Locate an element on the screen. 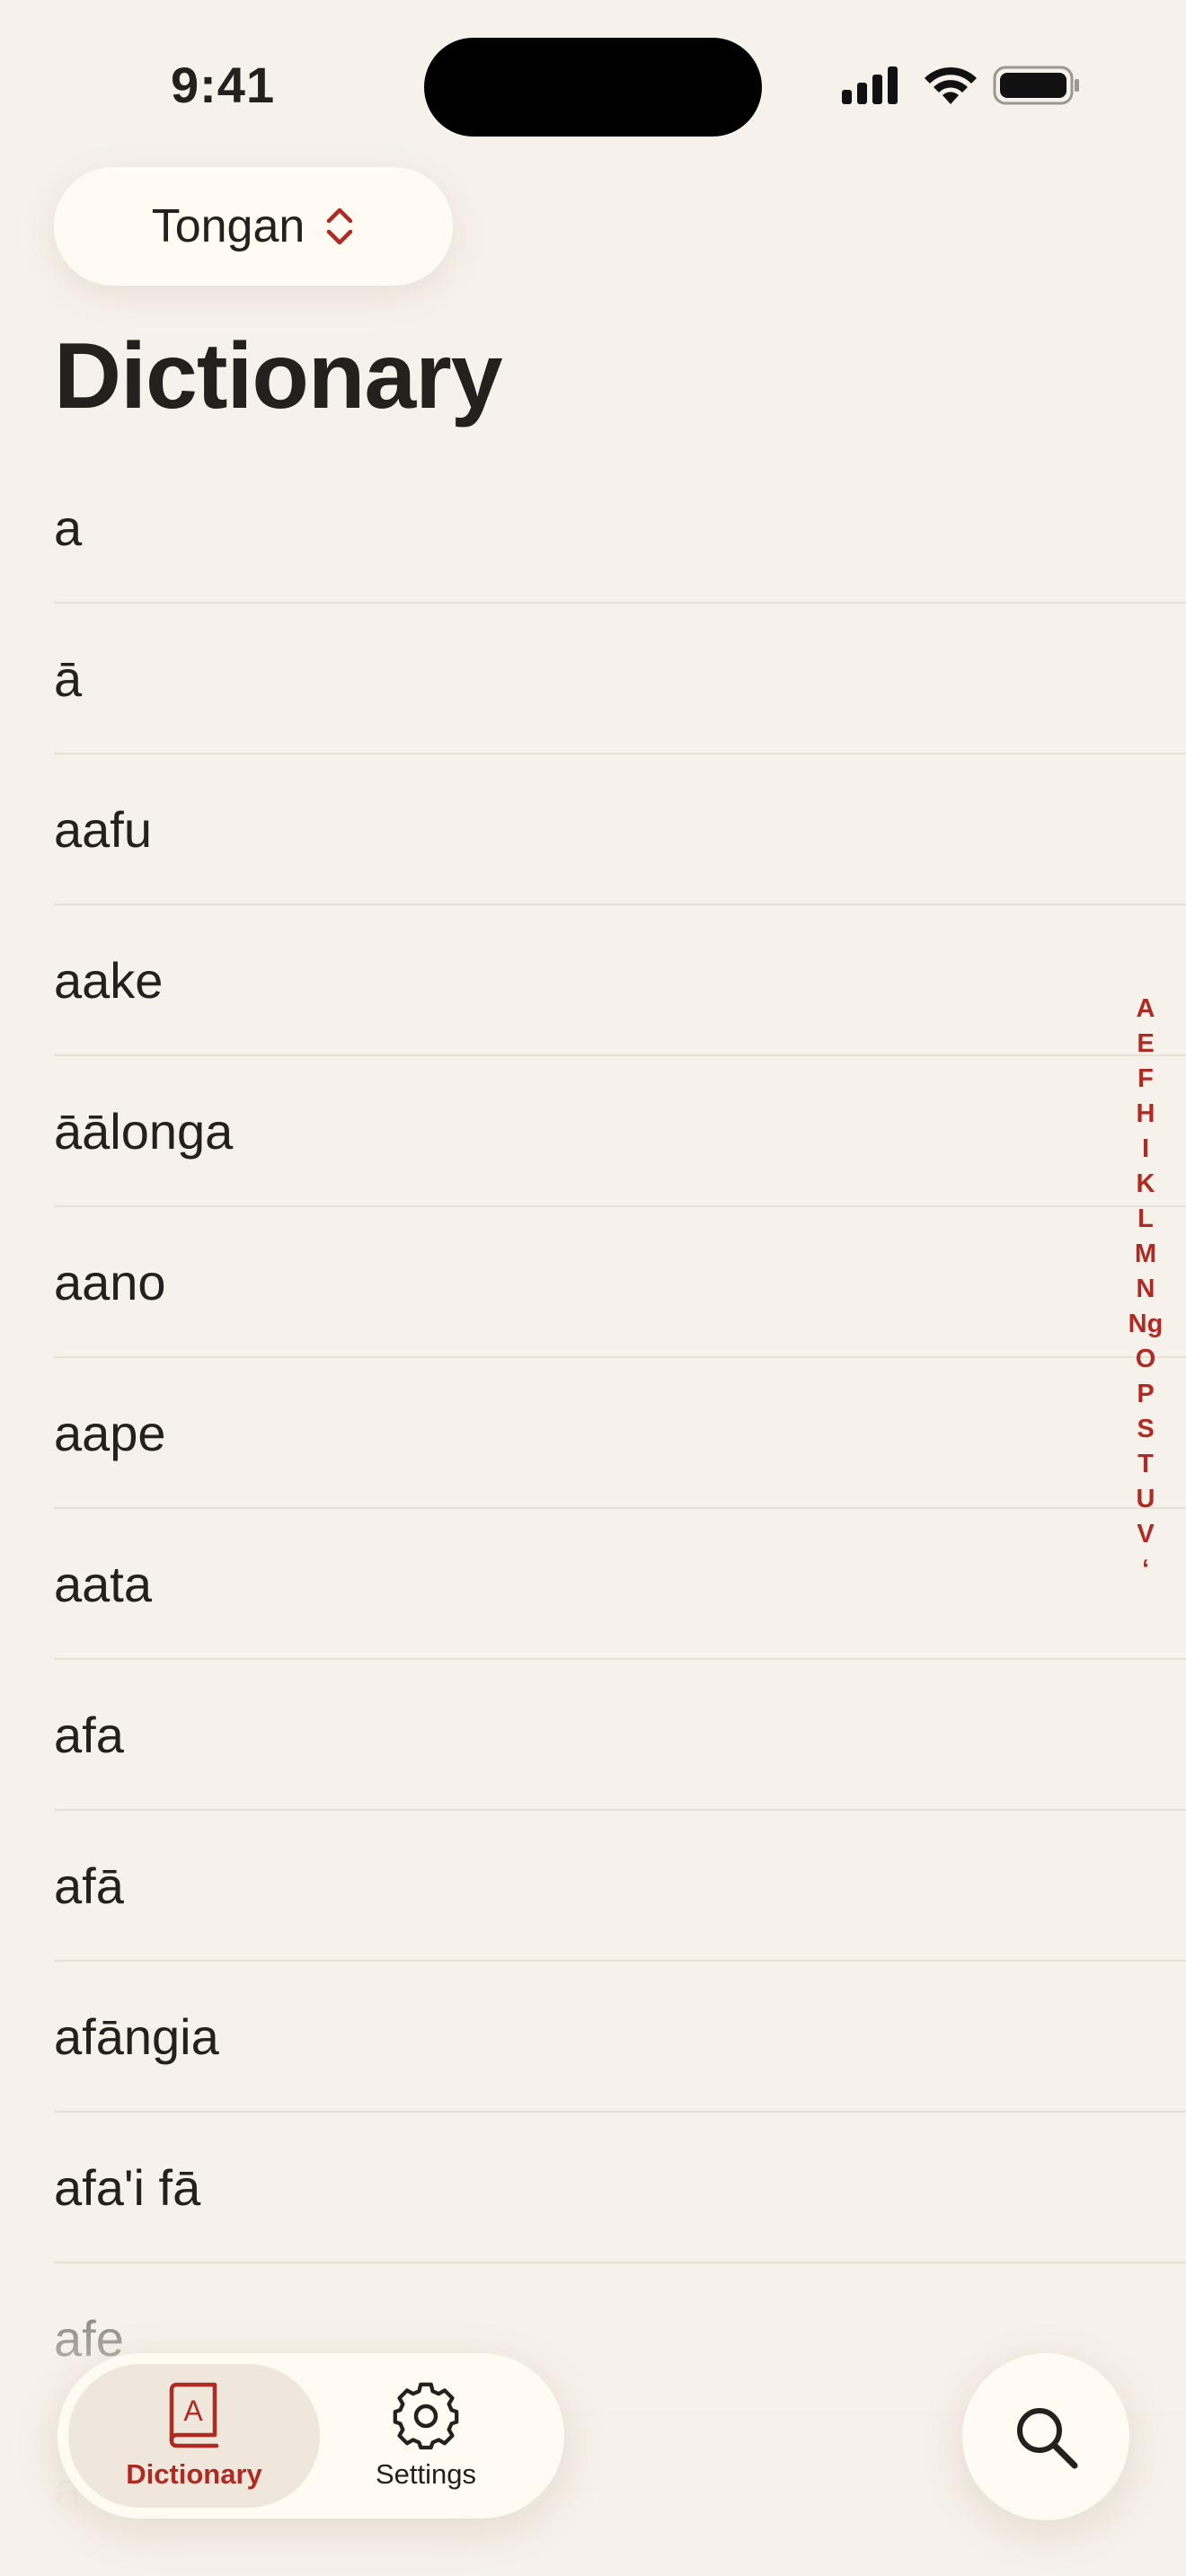 This screenshot has width=1186, height=2576. list-item: ā is located at coordinates (620, 679).